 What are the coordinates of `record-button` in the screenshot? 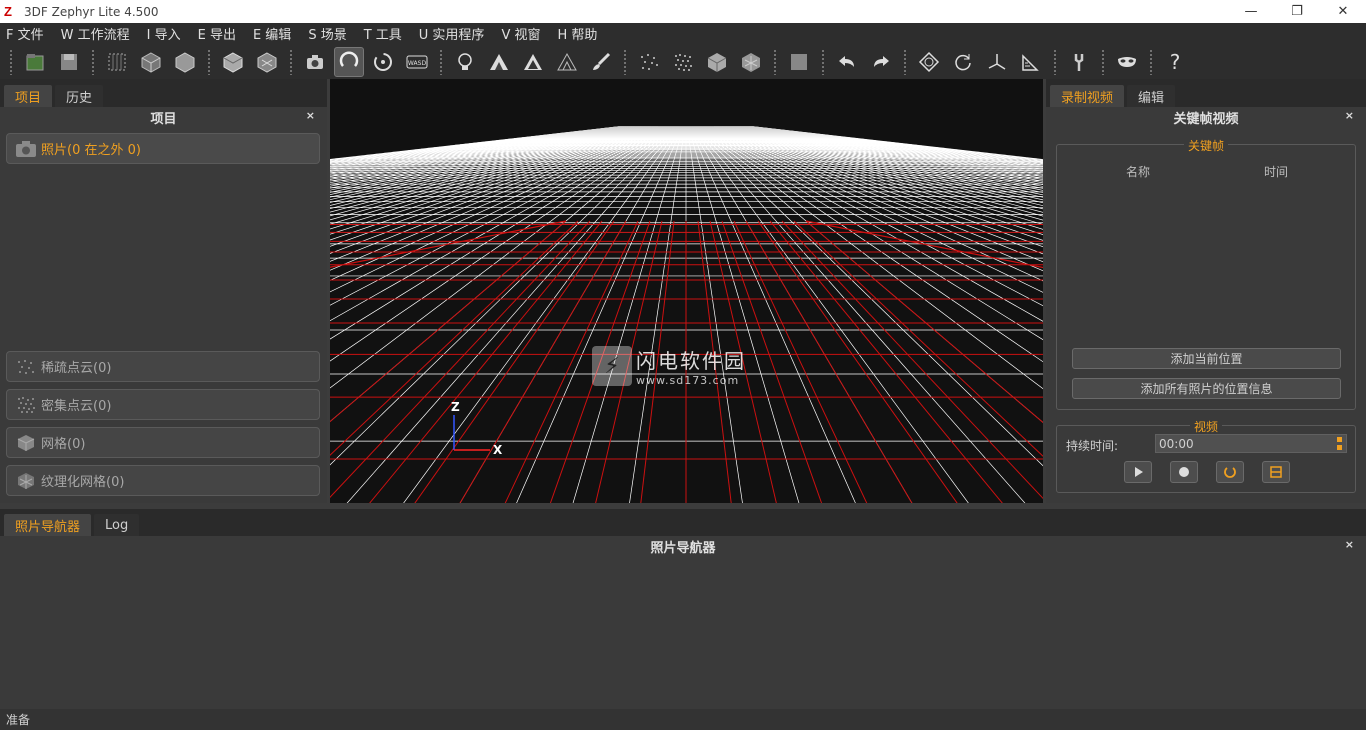 It's located at (1184, 472).